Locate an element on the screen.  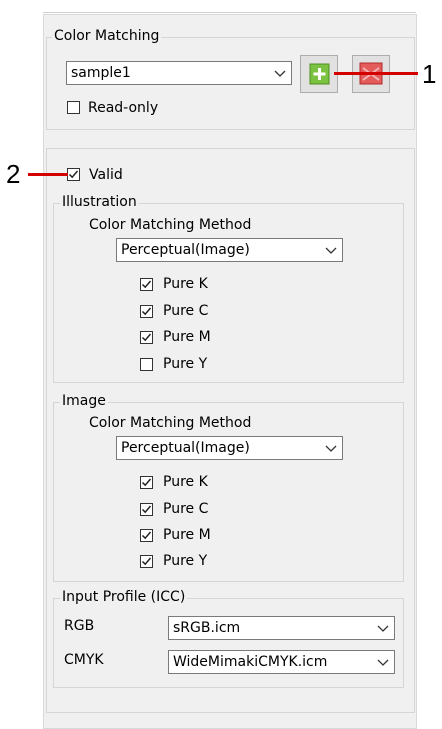
image-pure-m-checkbox is located at coordinates (146, 535).